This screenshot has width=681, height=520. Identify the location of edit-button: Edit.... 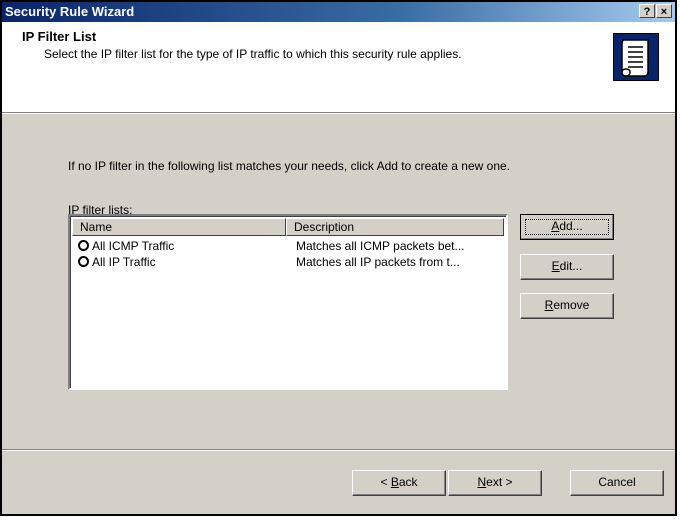
(567, 267).